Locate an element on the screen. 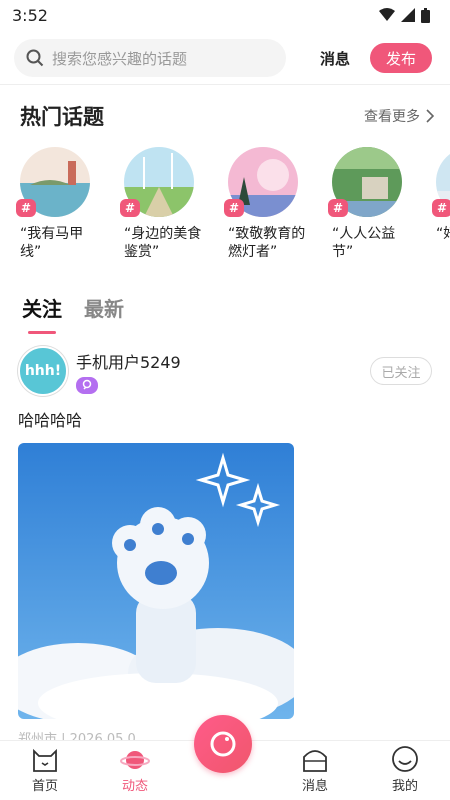 Image resolution: width=450 pixels, height=800 pixels. topic-label: “人人公益节” is located at coordinates (364, 243).